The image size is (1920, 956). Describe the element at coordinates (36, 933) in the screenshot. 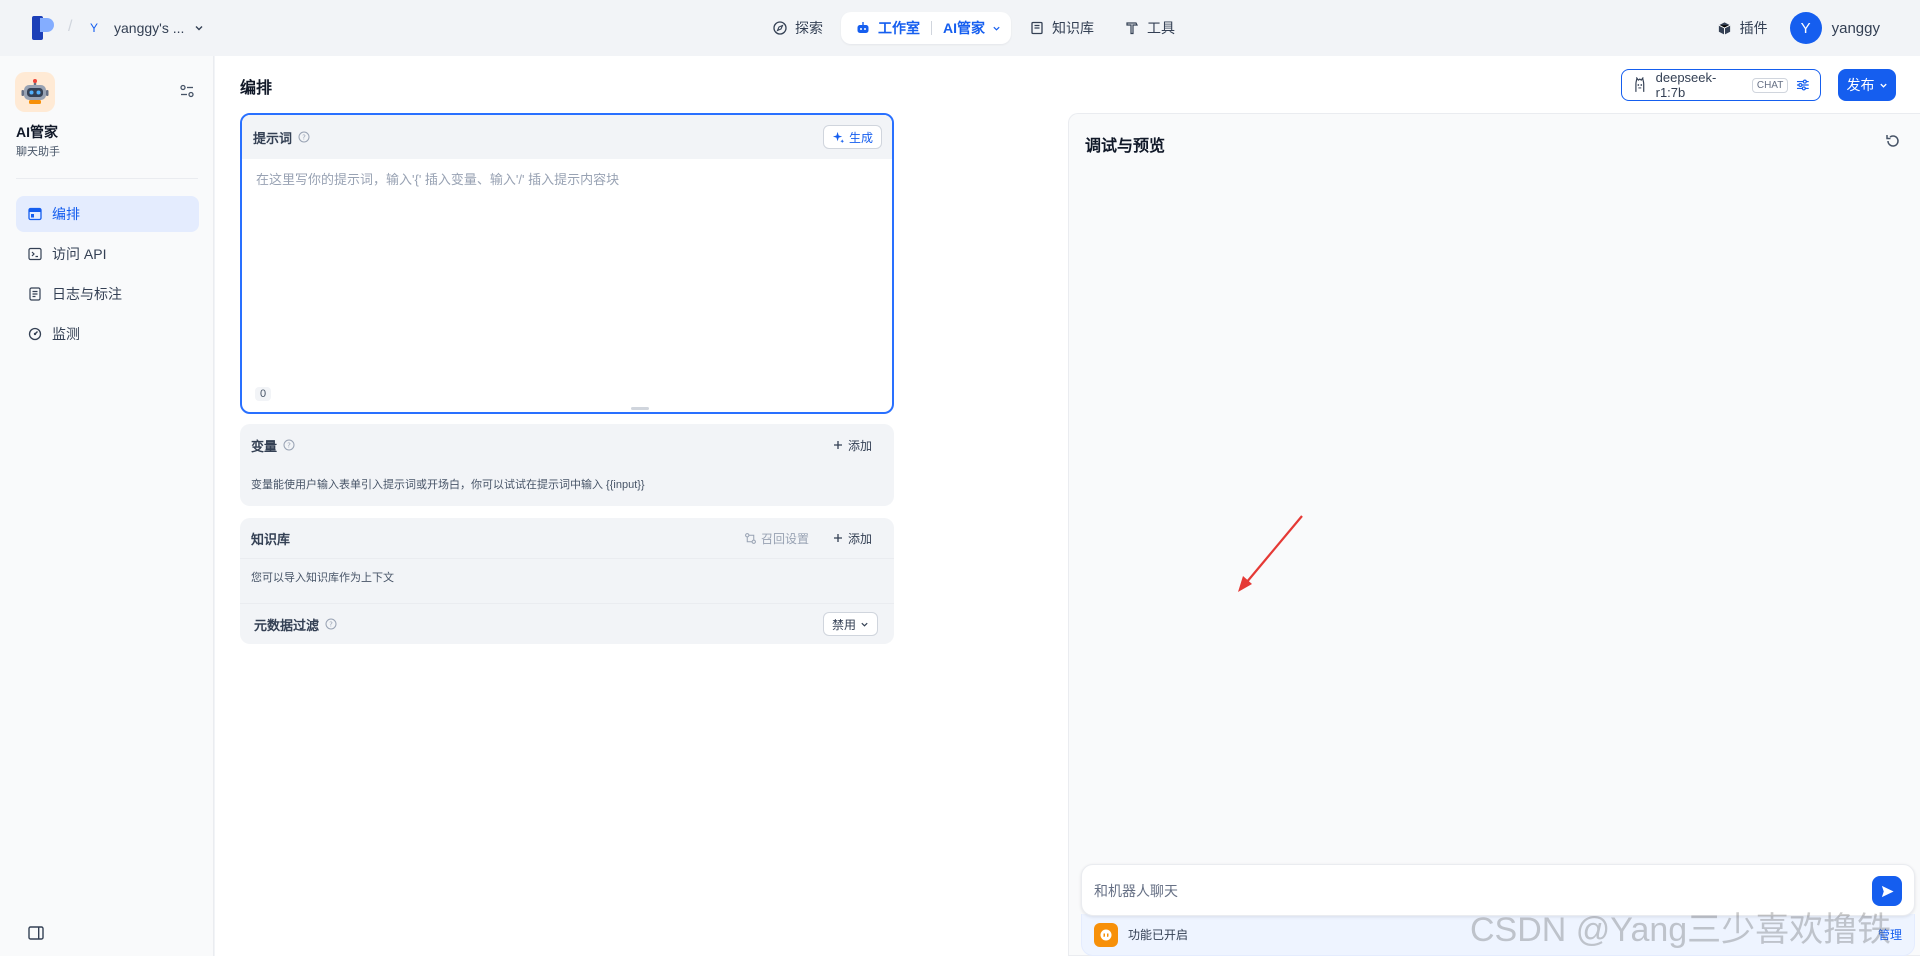

I see `panel-toggle-icon` at that location.